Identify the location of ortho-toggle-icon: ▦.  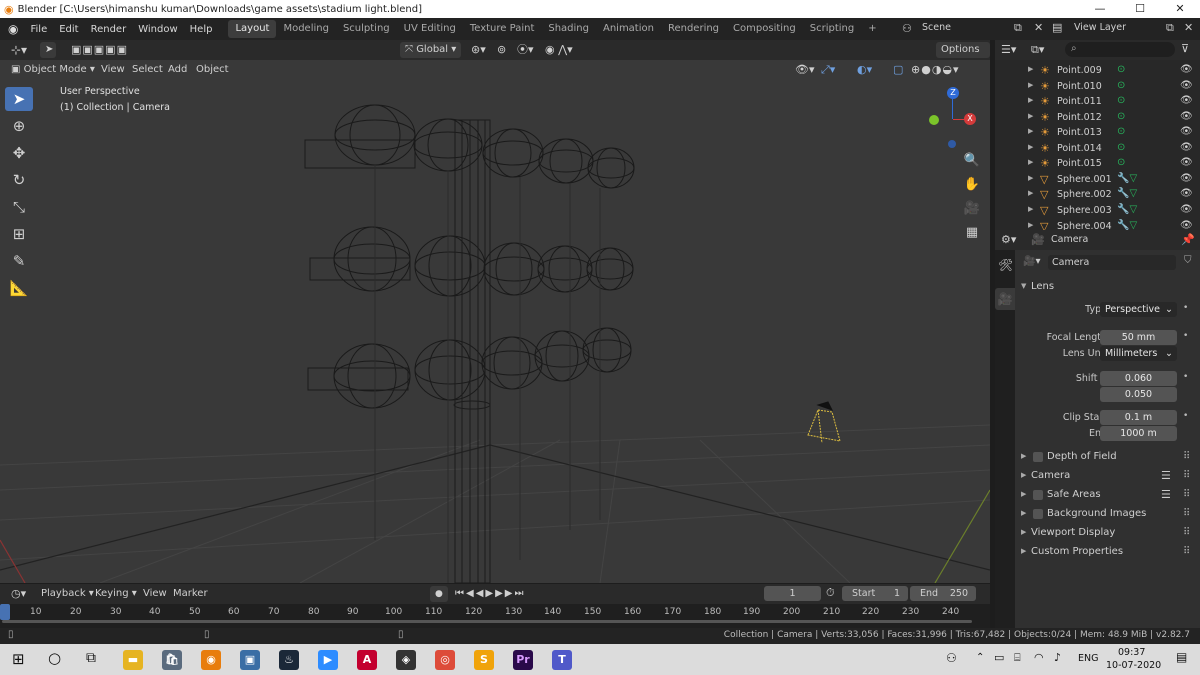
(972, 233).